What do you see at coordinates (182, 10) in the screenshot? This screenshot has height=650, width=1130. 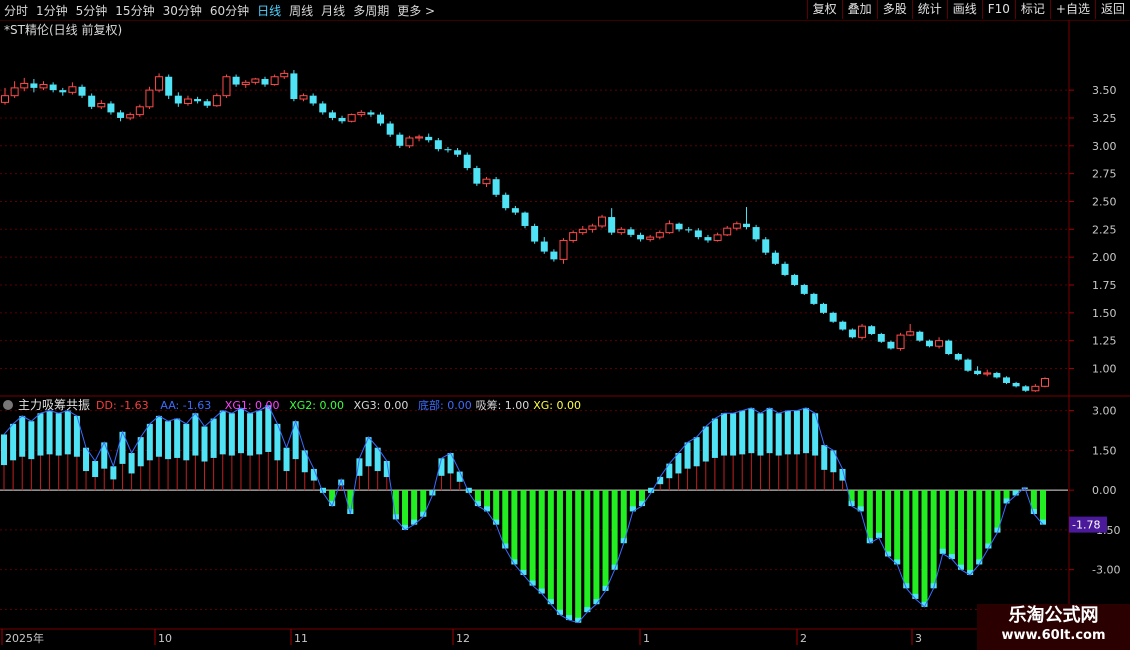 I see `period-tab-4: 30分钟` at bounding box center [182, 10].